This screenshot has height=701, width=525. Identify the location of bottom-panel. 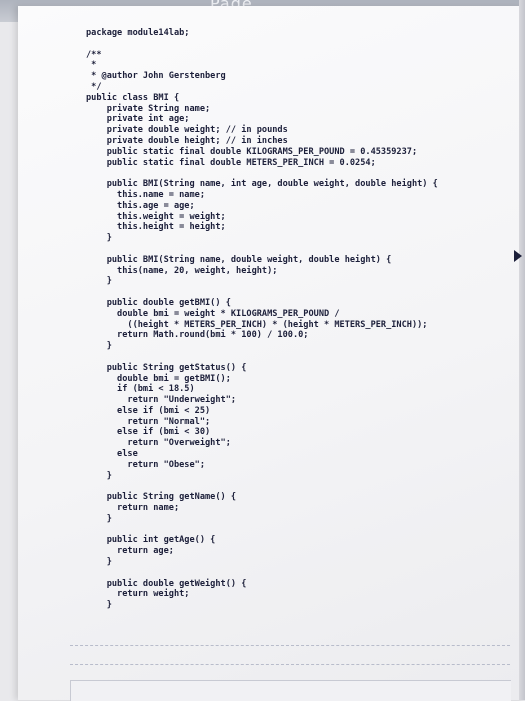
(290, 690).